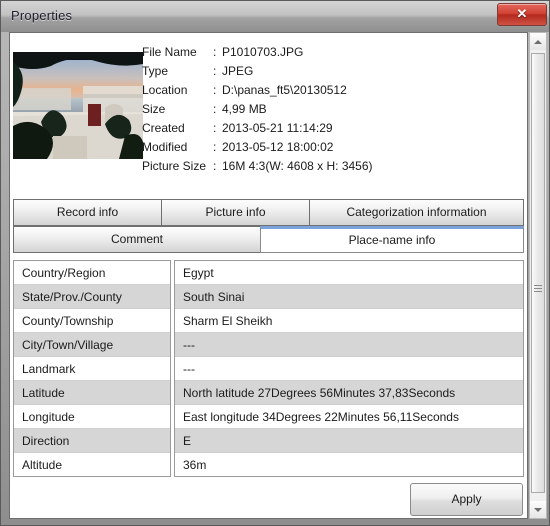  I want to click on metadata-value: 2013-05-12 18:00:02, so click(278, 147).